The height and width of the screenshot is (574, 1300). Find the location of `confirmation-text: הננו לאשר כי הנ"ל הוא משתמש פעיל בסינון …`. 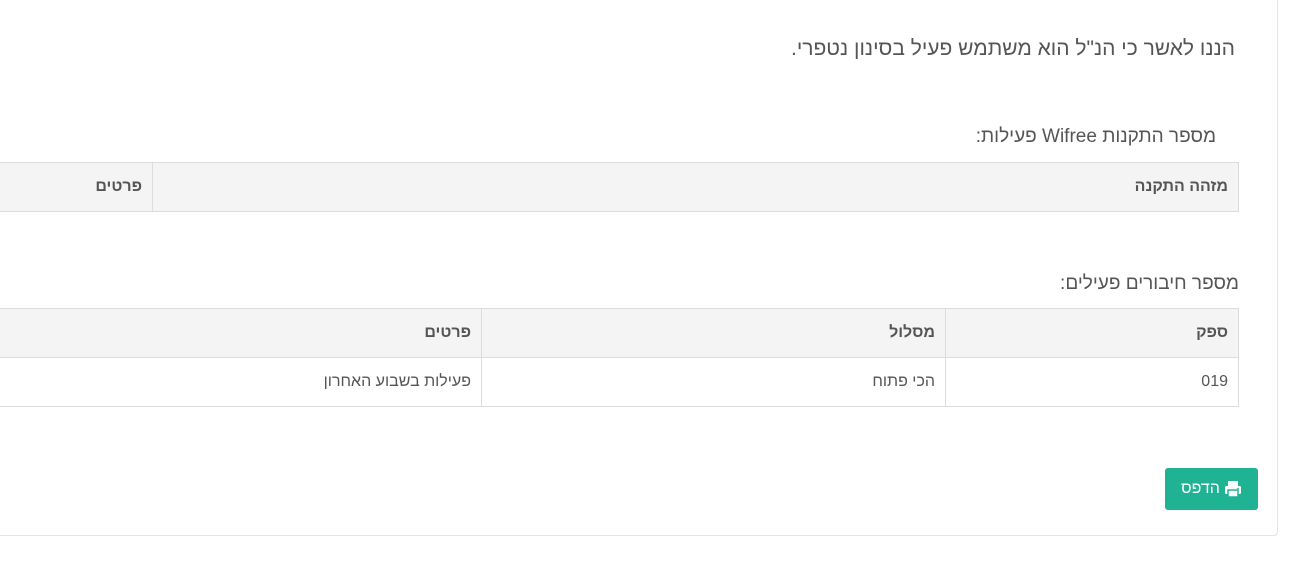

confirmation-text: הננו לאשר כי הנ"ל הוא משתמש פעיל בסינון … is located at coordinates (1012, 48).